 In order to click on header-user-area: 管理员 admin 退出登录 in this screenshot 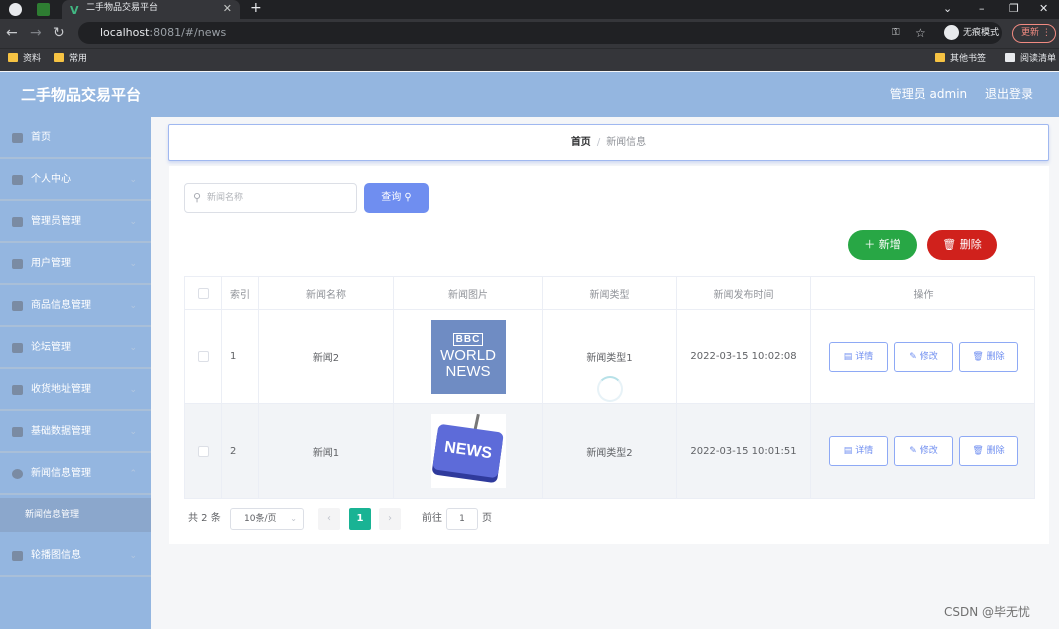, I will do `click(954, 94)`.